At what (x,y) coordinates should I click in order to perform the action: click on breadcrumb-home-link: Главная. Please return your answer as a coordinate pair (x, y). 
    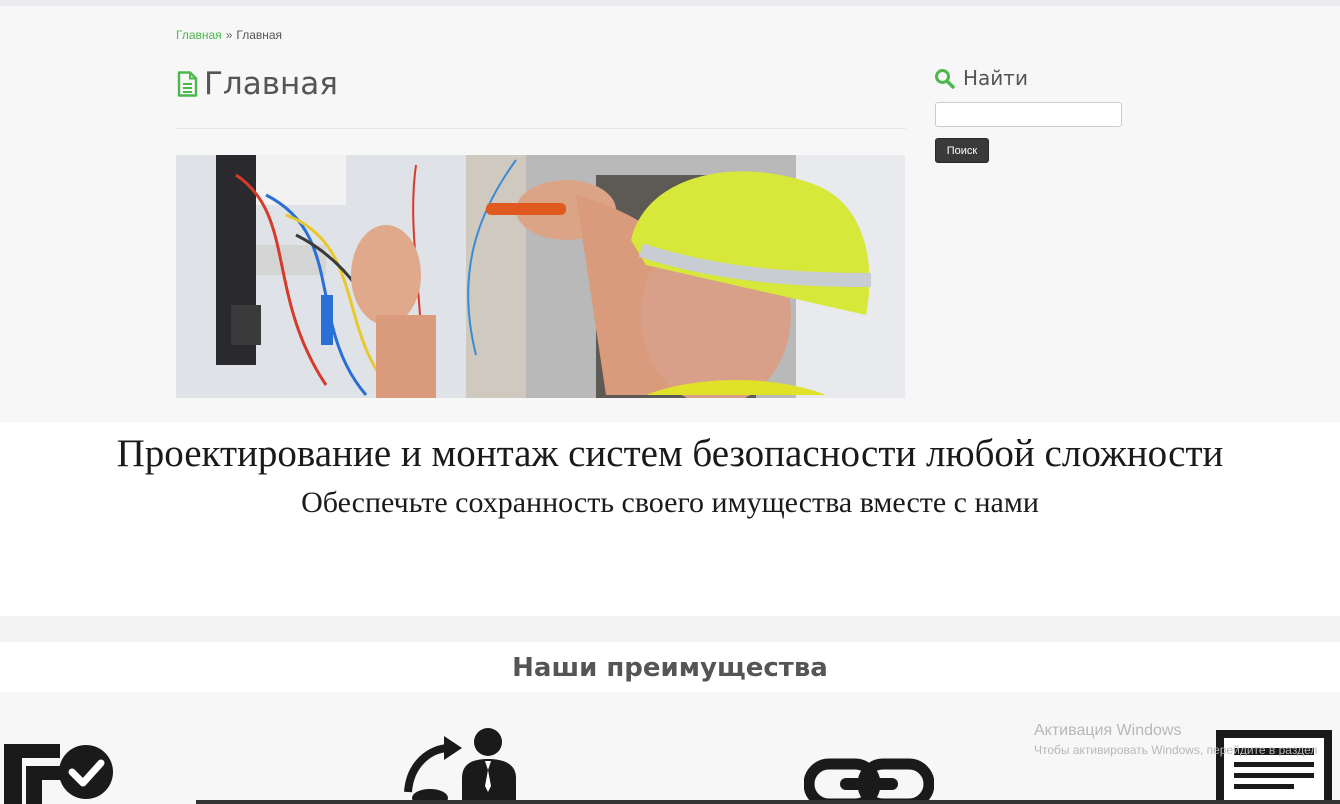
    Looking at the image, I should click on (199, 35).